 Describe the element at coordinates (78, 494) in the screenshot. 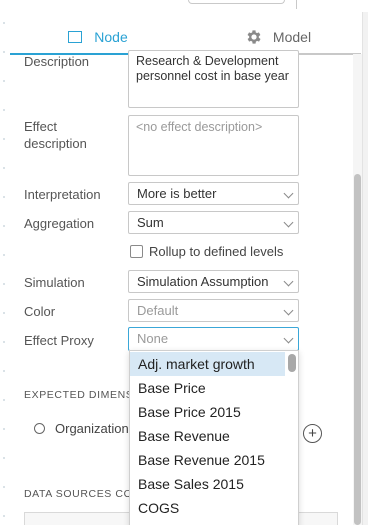

I see `data-sources-heading: DATA SOURCES CO` at that location.